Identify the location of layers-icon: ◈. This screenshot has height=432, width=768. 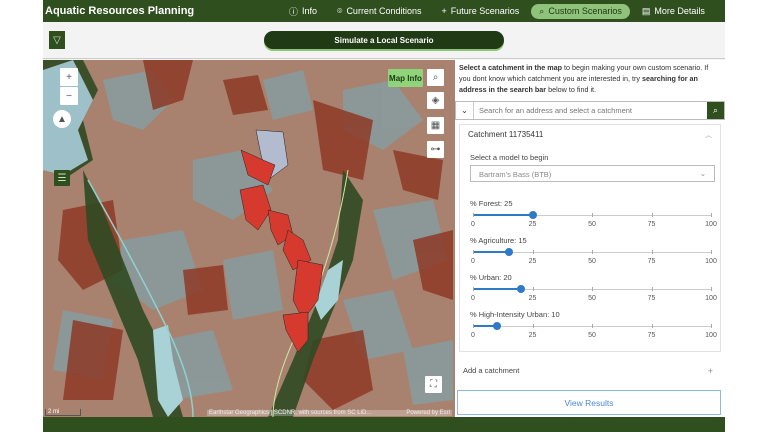
(435, 100).